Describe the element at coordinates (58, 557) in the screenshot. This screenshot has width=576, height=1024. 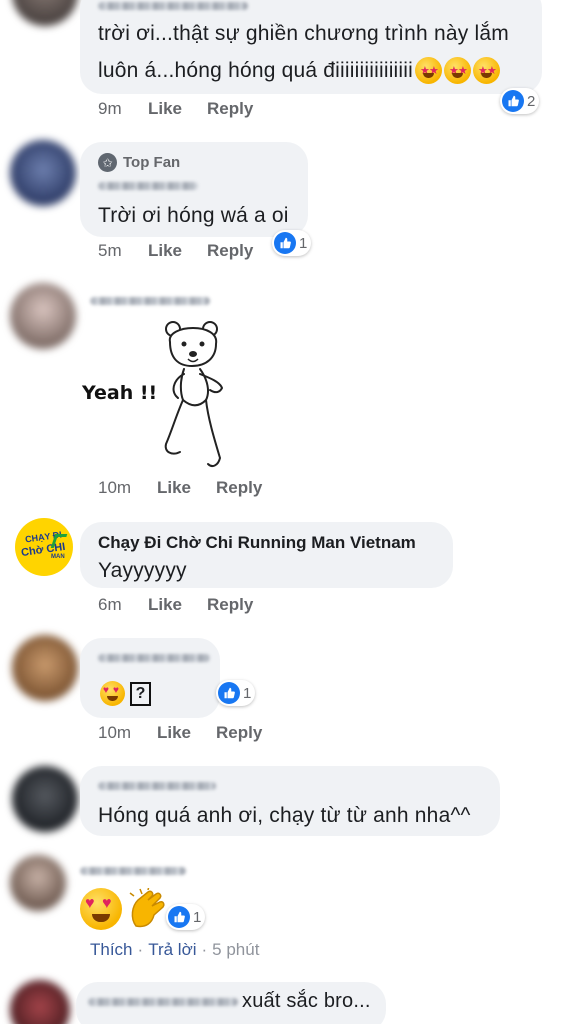
I see `logo-text: MAN` at that location.